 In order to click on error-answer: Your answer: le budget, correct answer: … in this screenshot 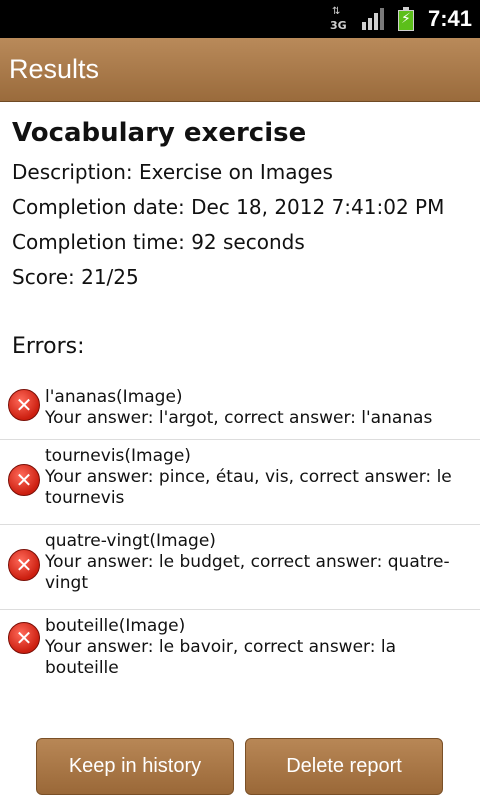, I will do `click(247, 572)`.